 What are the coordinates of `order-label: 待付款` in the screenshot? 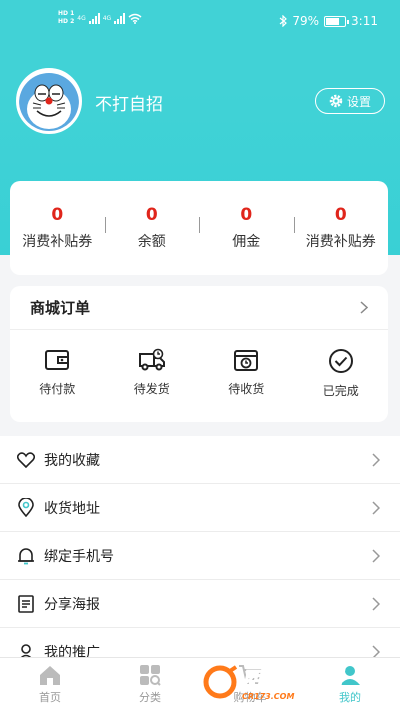 It's located at (57, 389).